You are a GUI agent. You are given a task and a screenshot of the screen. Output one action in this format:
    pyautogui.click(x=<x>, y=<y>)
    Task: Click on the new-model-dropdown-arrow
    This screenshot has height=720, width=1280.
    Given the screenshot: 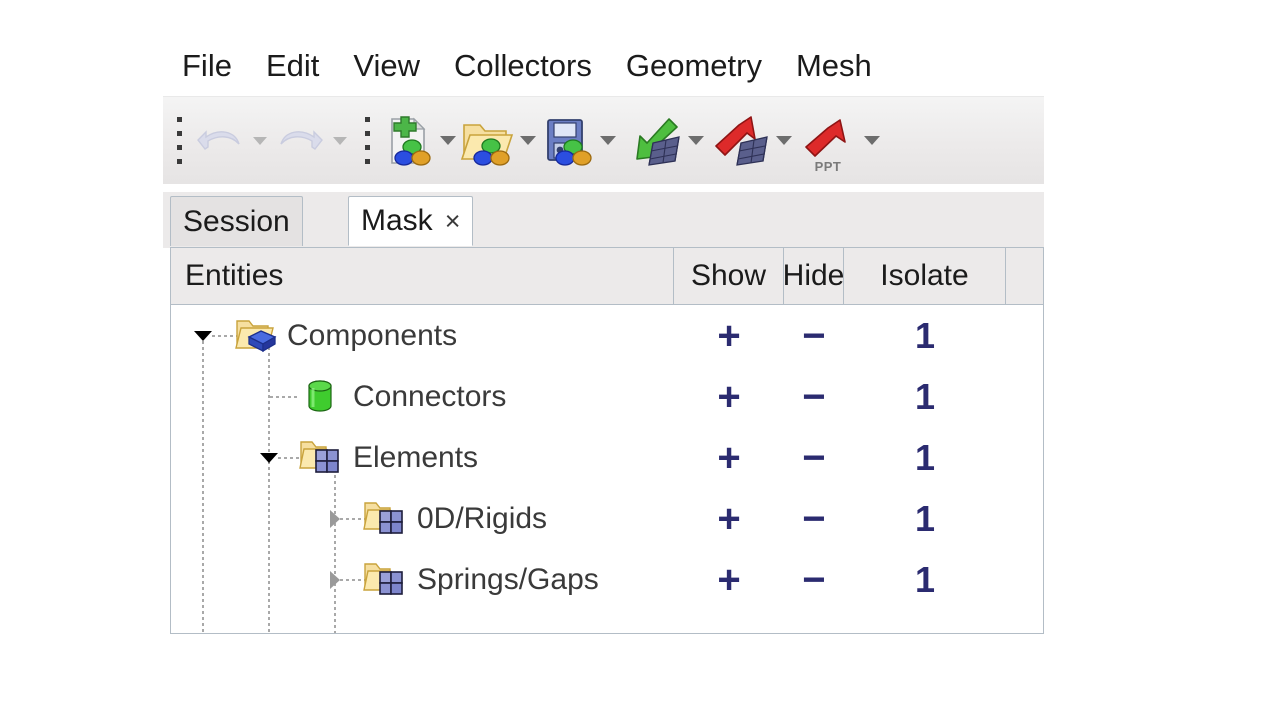 What is the action you would take?
    pyautogui.click(x=448, y=141)
    